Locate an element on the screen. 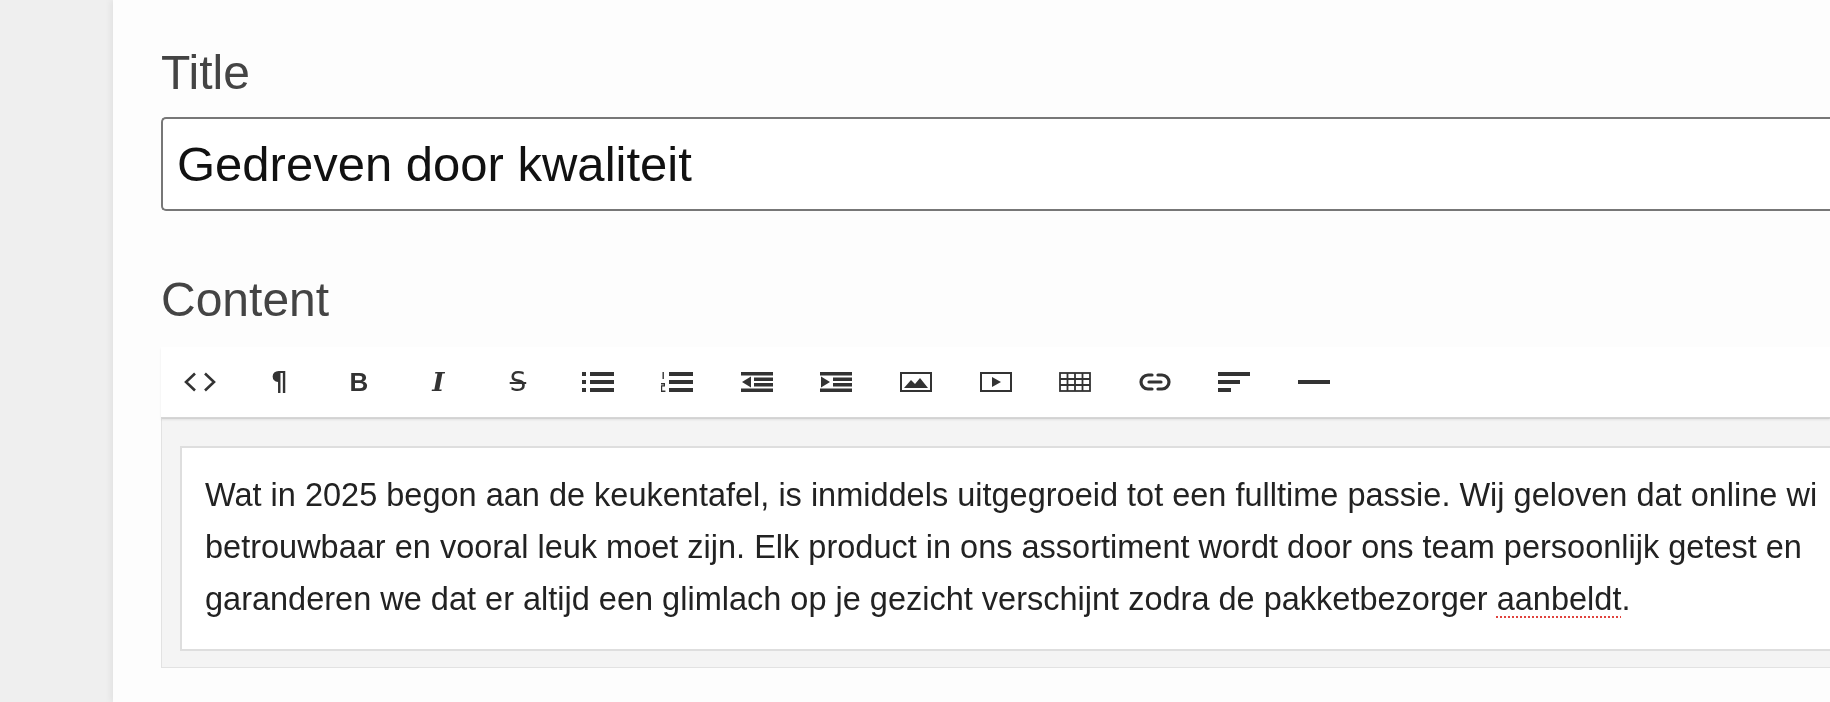 The width and height of the screenshot is (1830, 702). angle-brackets-icon is located at coordinates (199, 382).